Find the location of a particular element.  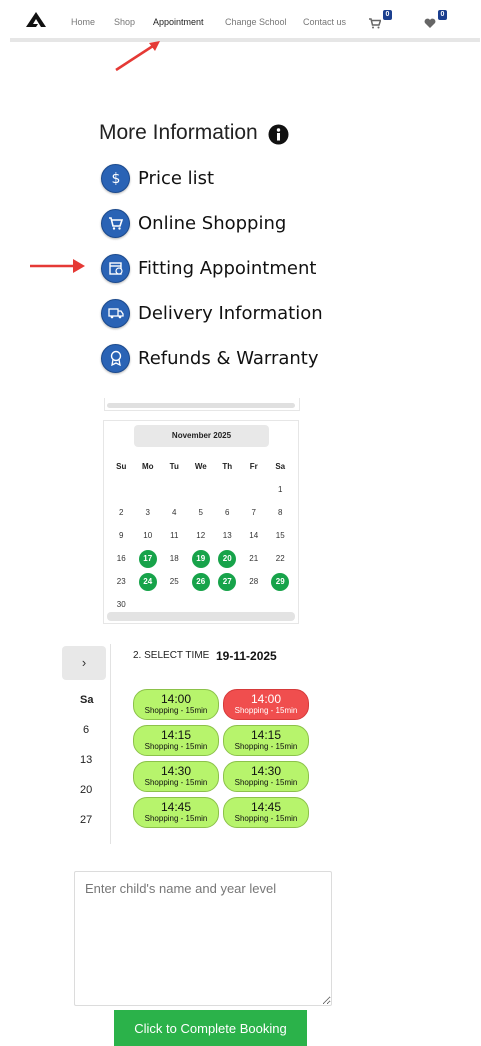

calendar-day-cell: 10 is located at coordinates (148, 535).